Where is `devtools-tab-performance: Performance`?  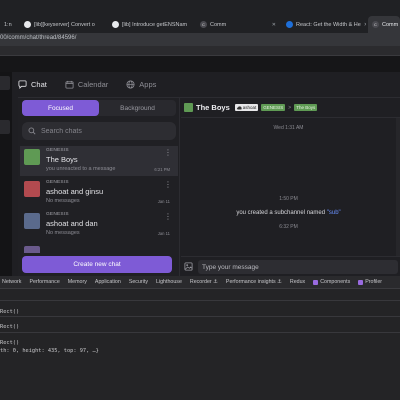 devtools-tab-performance: Performance is located at coordinates (44, 282).